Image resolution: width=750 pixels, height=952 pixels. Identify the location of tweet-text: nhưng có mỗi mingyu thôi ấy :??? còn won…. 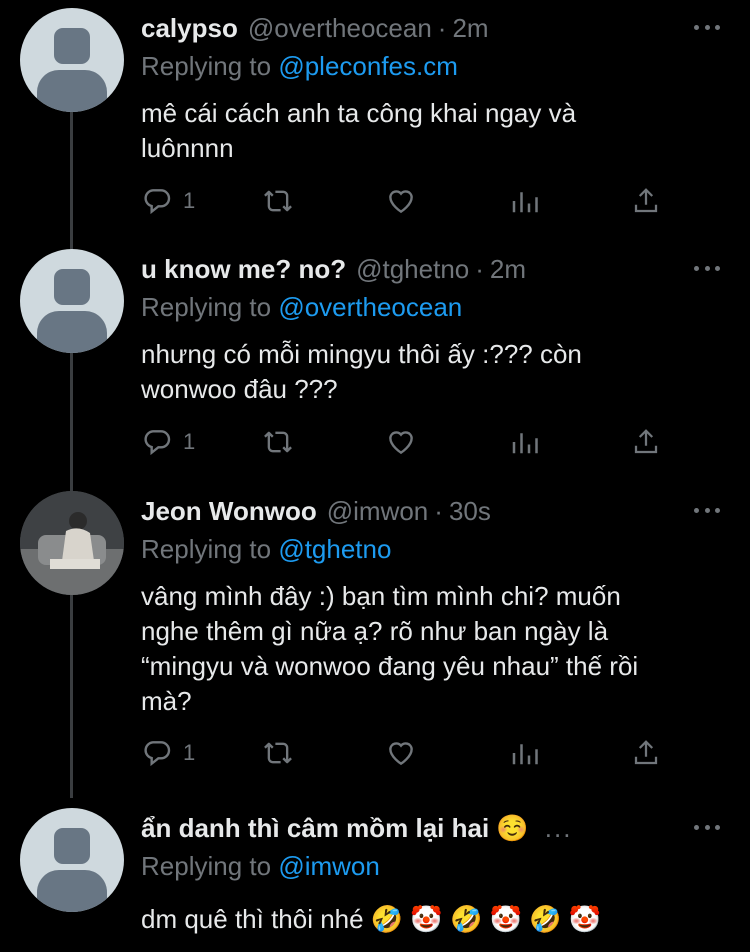
(361, 371).